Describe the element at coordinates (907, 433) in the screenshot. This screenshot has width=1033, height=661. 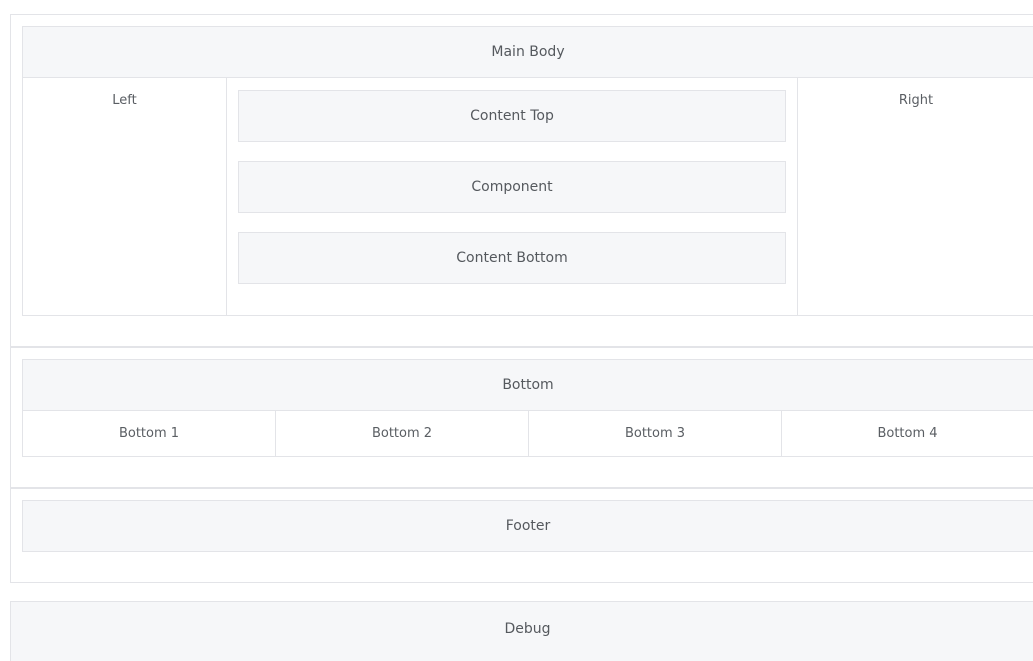
I see `bottom-column-4: Bottom 4` at that location.